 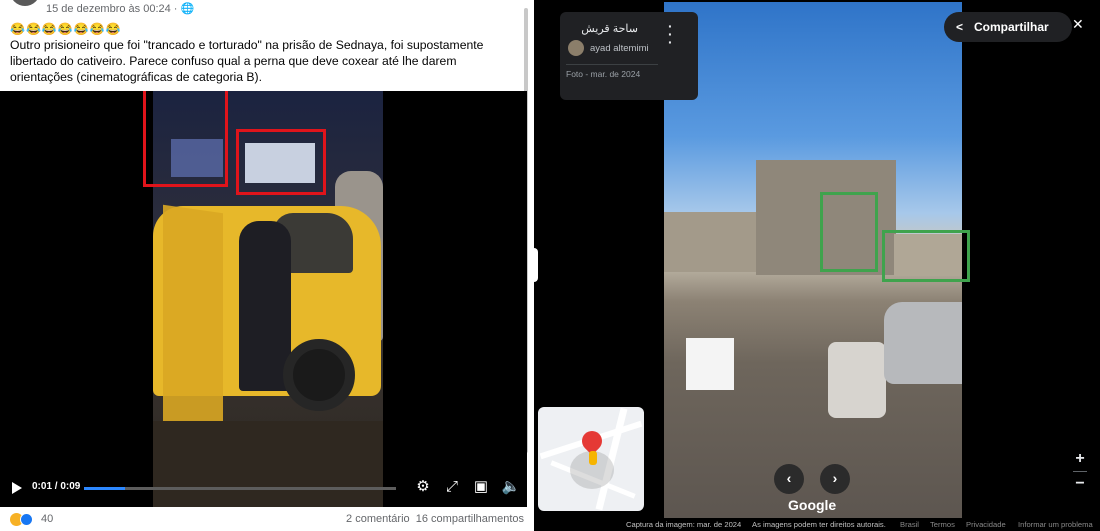 What do you see at coordinates (265, 520) in the screenshot?
I see `post-footer: 40 2 comentário 16 compartilhamentos` at bounding box center [265, 520].